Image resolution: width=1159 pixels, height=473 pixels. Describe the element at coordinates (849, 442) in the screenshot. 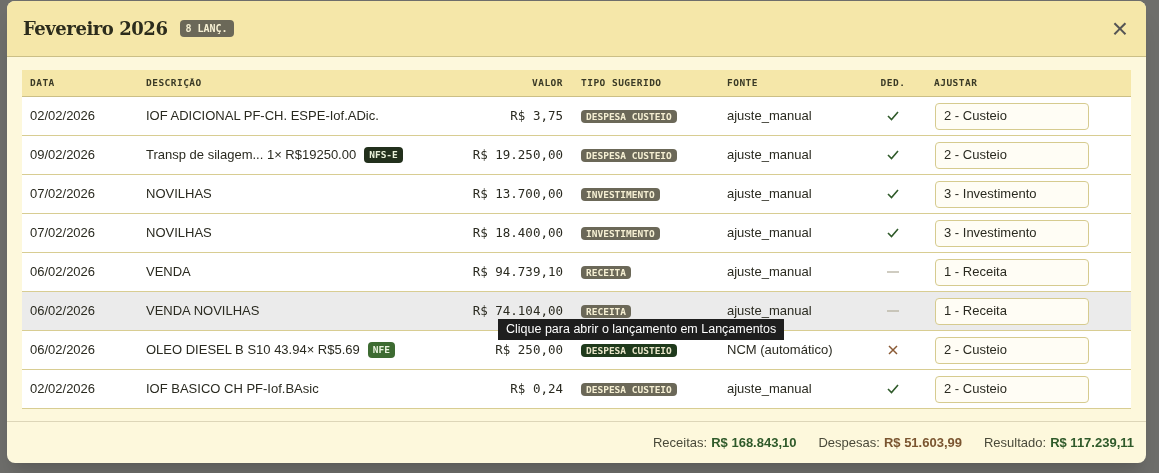

I see `total-label: Despesas:` at that location.